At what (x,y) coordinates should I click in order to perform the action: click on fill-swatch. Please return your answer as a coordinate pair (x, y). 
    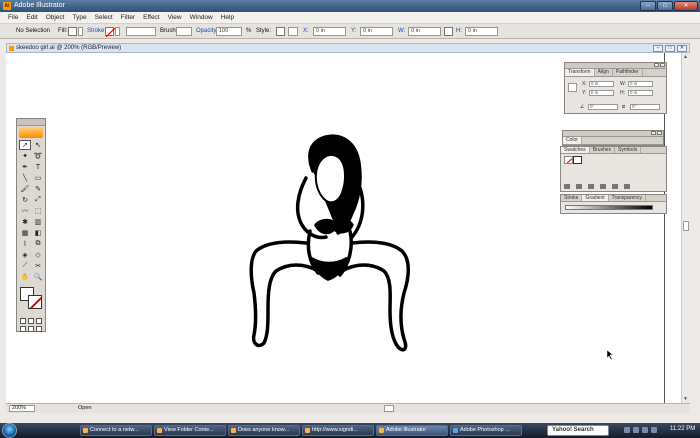
    Looking at the image, I should click on (72, 31).